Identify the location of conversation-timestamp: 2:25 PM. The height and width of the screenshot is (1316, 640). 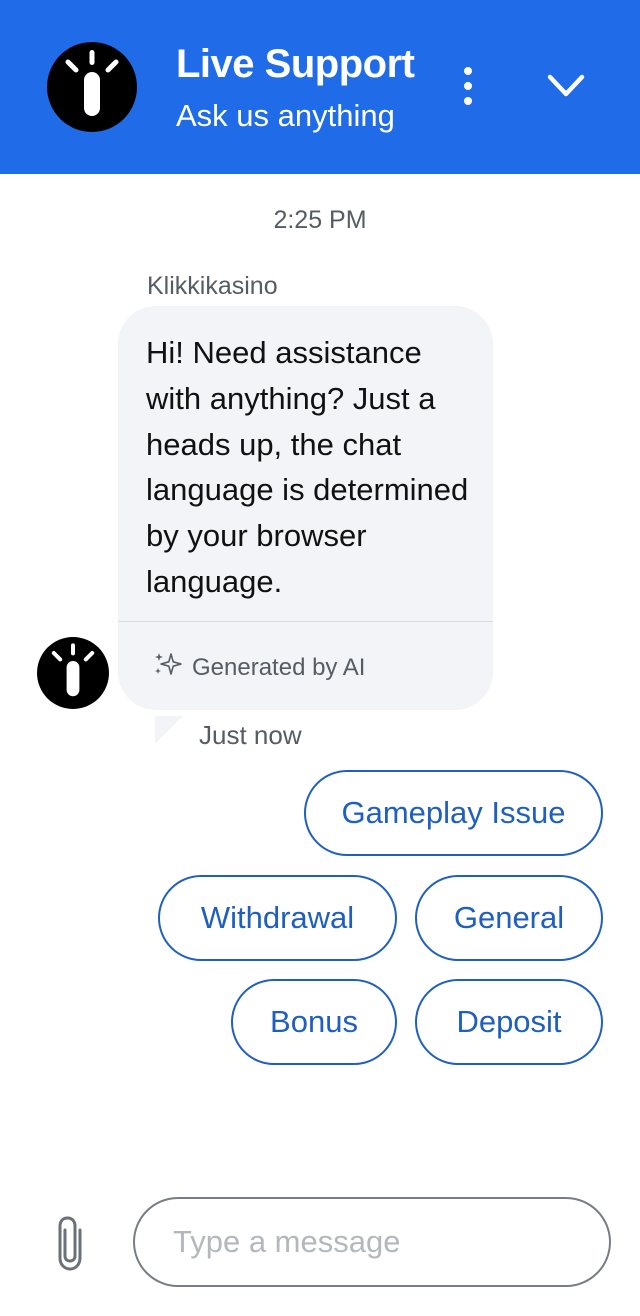
(320, 220).